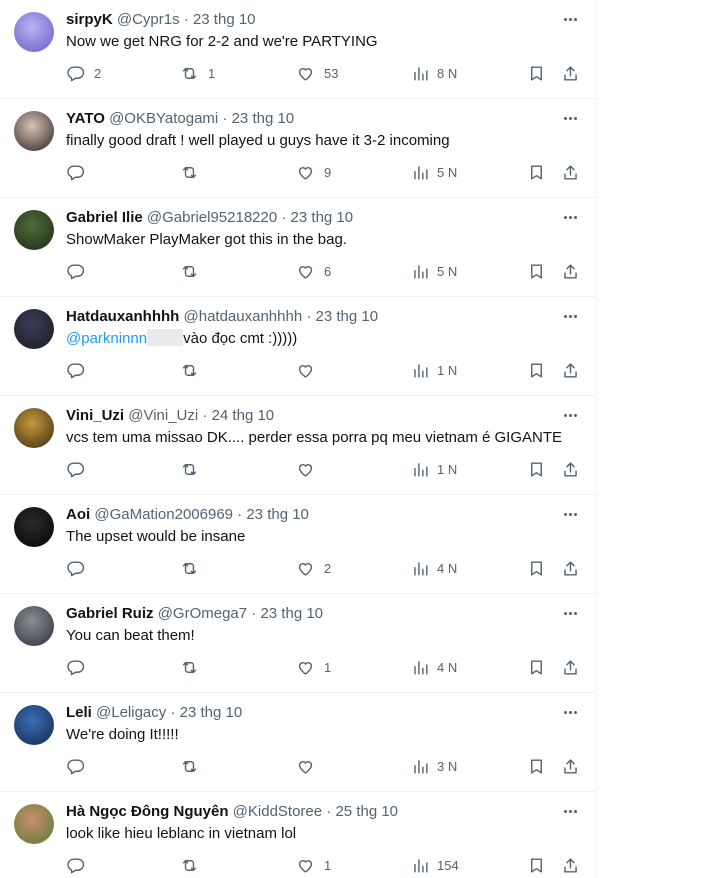 The image size is (728, 878). Describe the element at coordinates (83, 73) in the screenshot. I see `reply-button: 2` at that location.